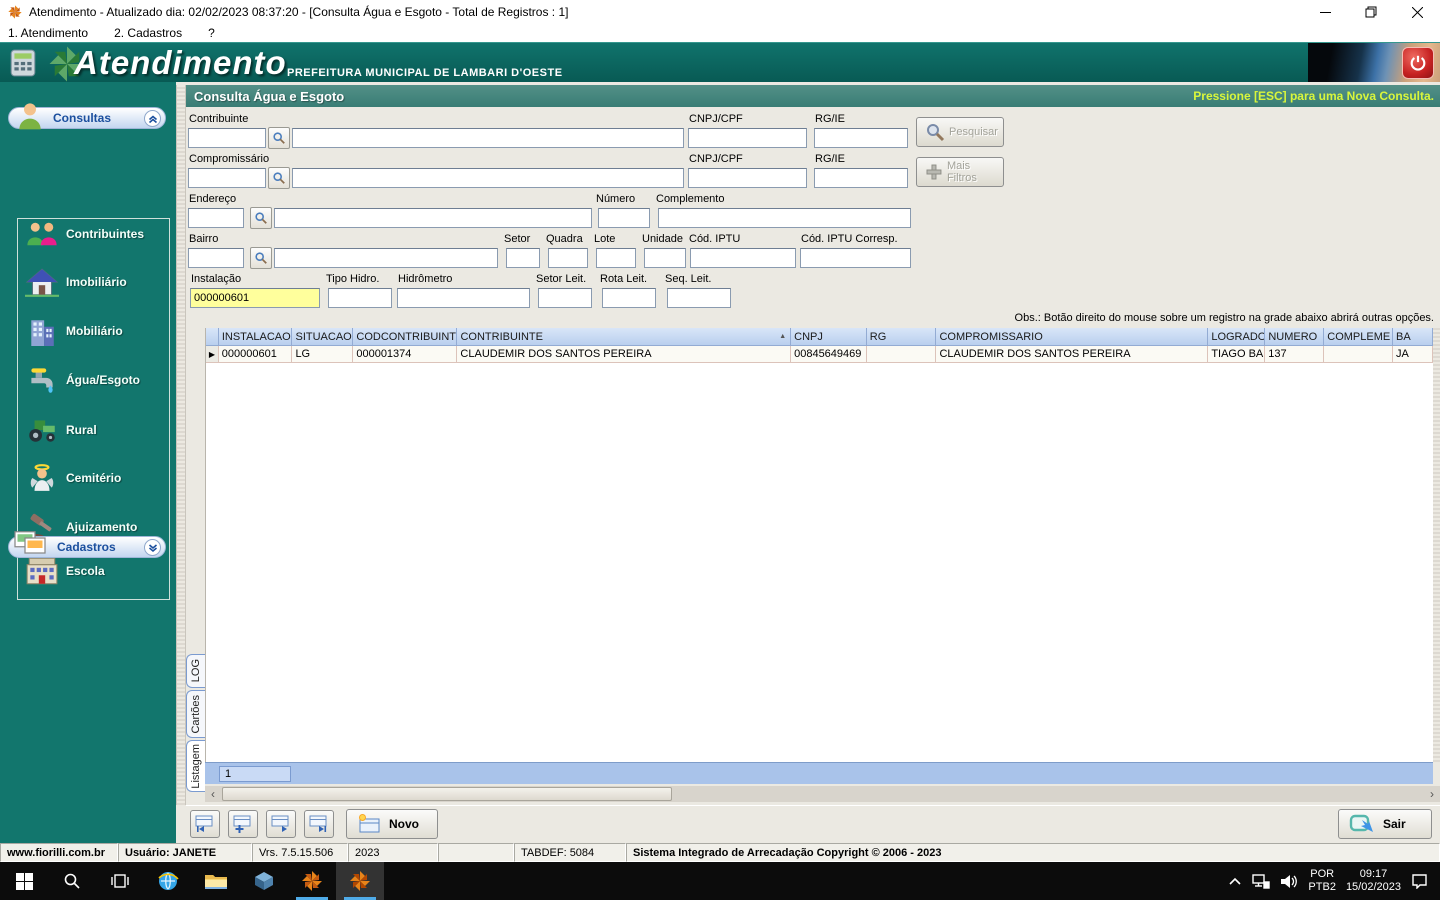 Image resolution: width=1440 pixels, height=900 pixels. Describe the element at coordinates (822, 794) in the screenshot. I see `horizontal-scrollbar: ‹ ›` at that location.